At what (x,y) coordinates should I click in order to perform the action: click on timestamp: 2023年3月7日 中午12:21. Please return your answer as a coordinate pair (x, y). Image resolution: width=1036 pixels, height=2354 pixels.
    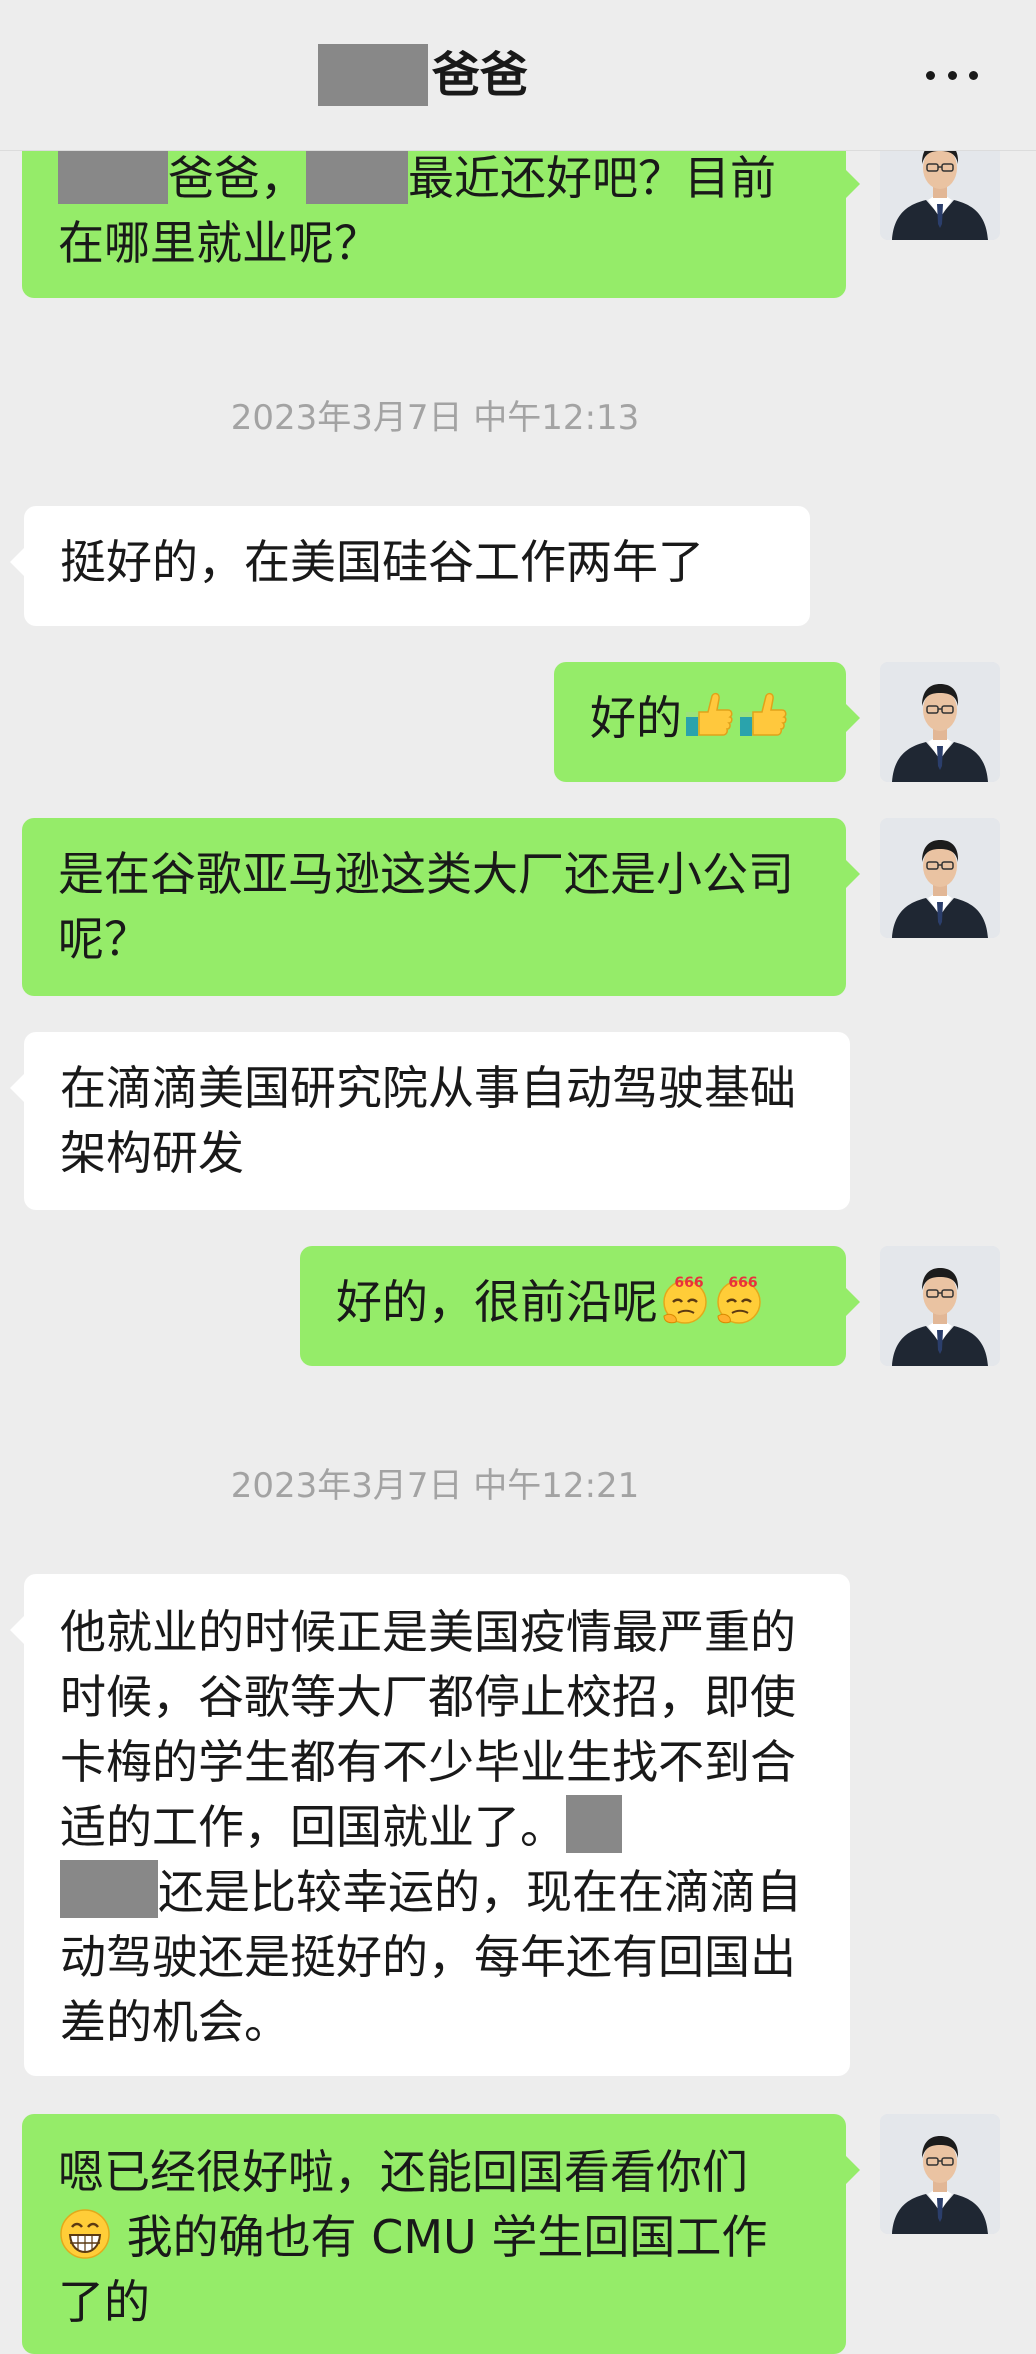
    Looking at the image, I should click on (435, 1486).